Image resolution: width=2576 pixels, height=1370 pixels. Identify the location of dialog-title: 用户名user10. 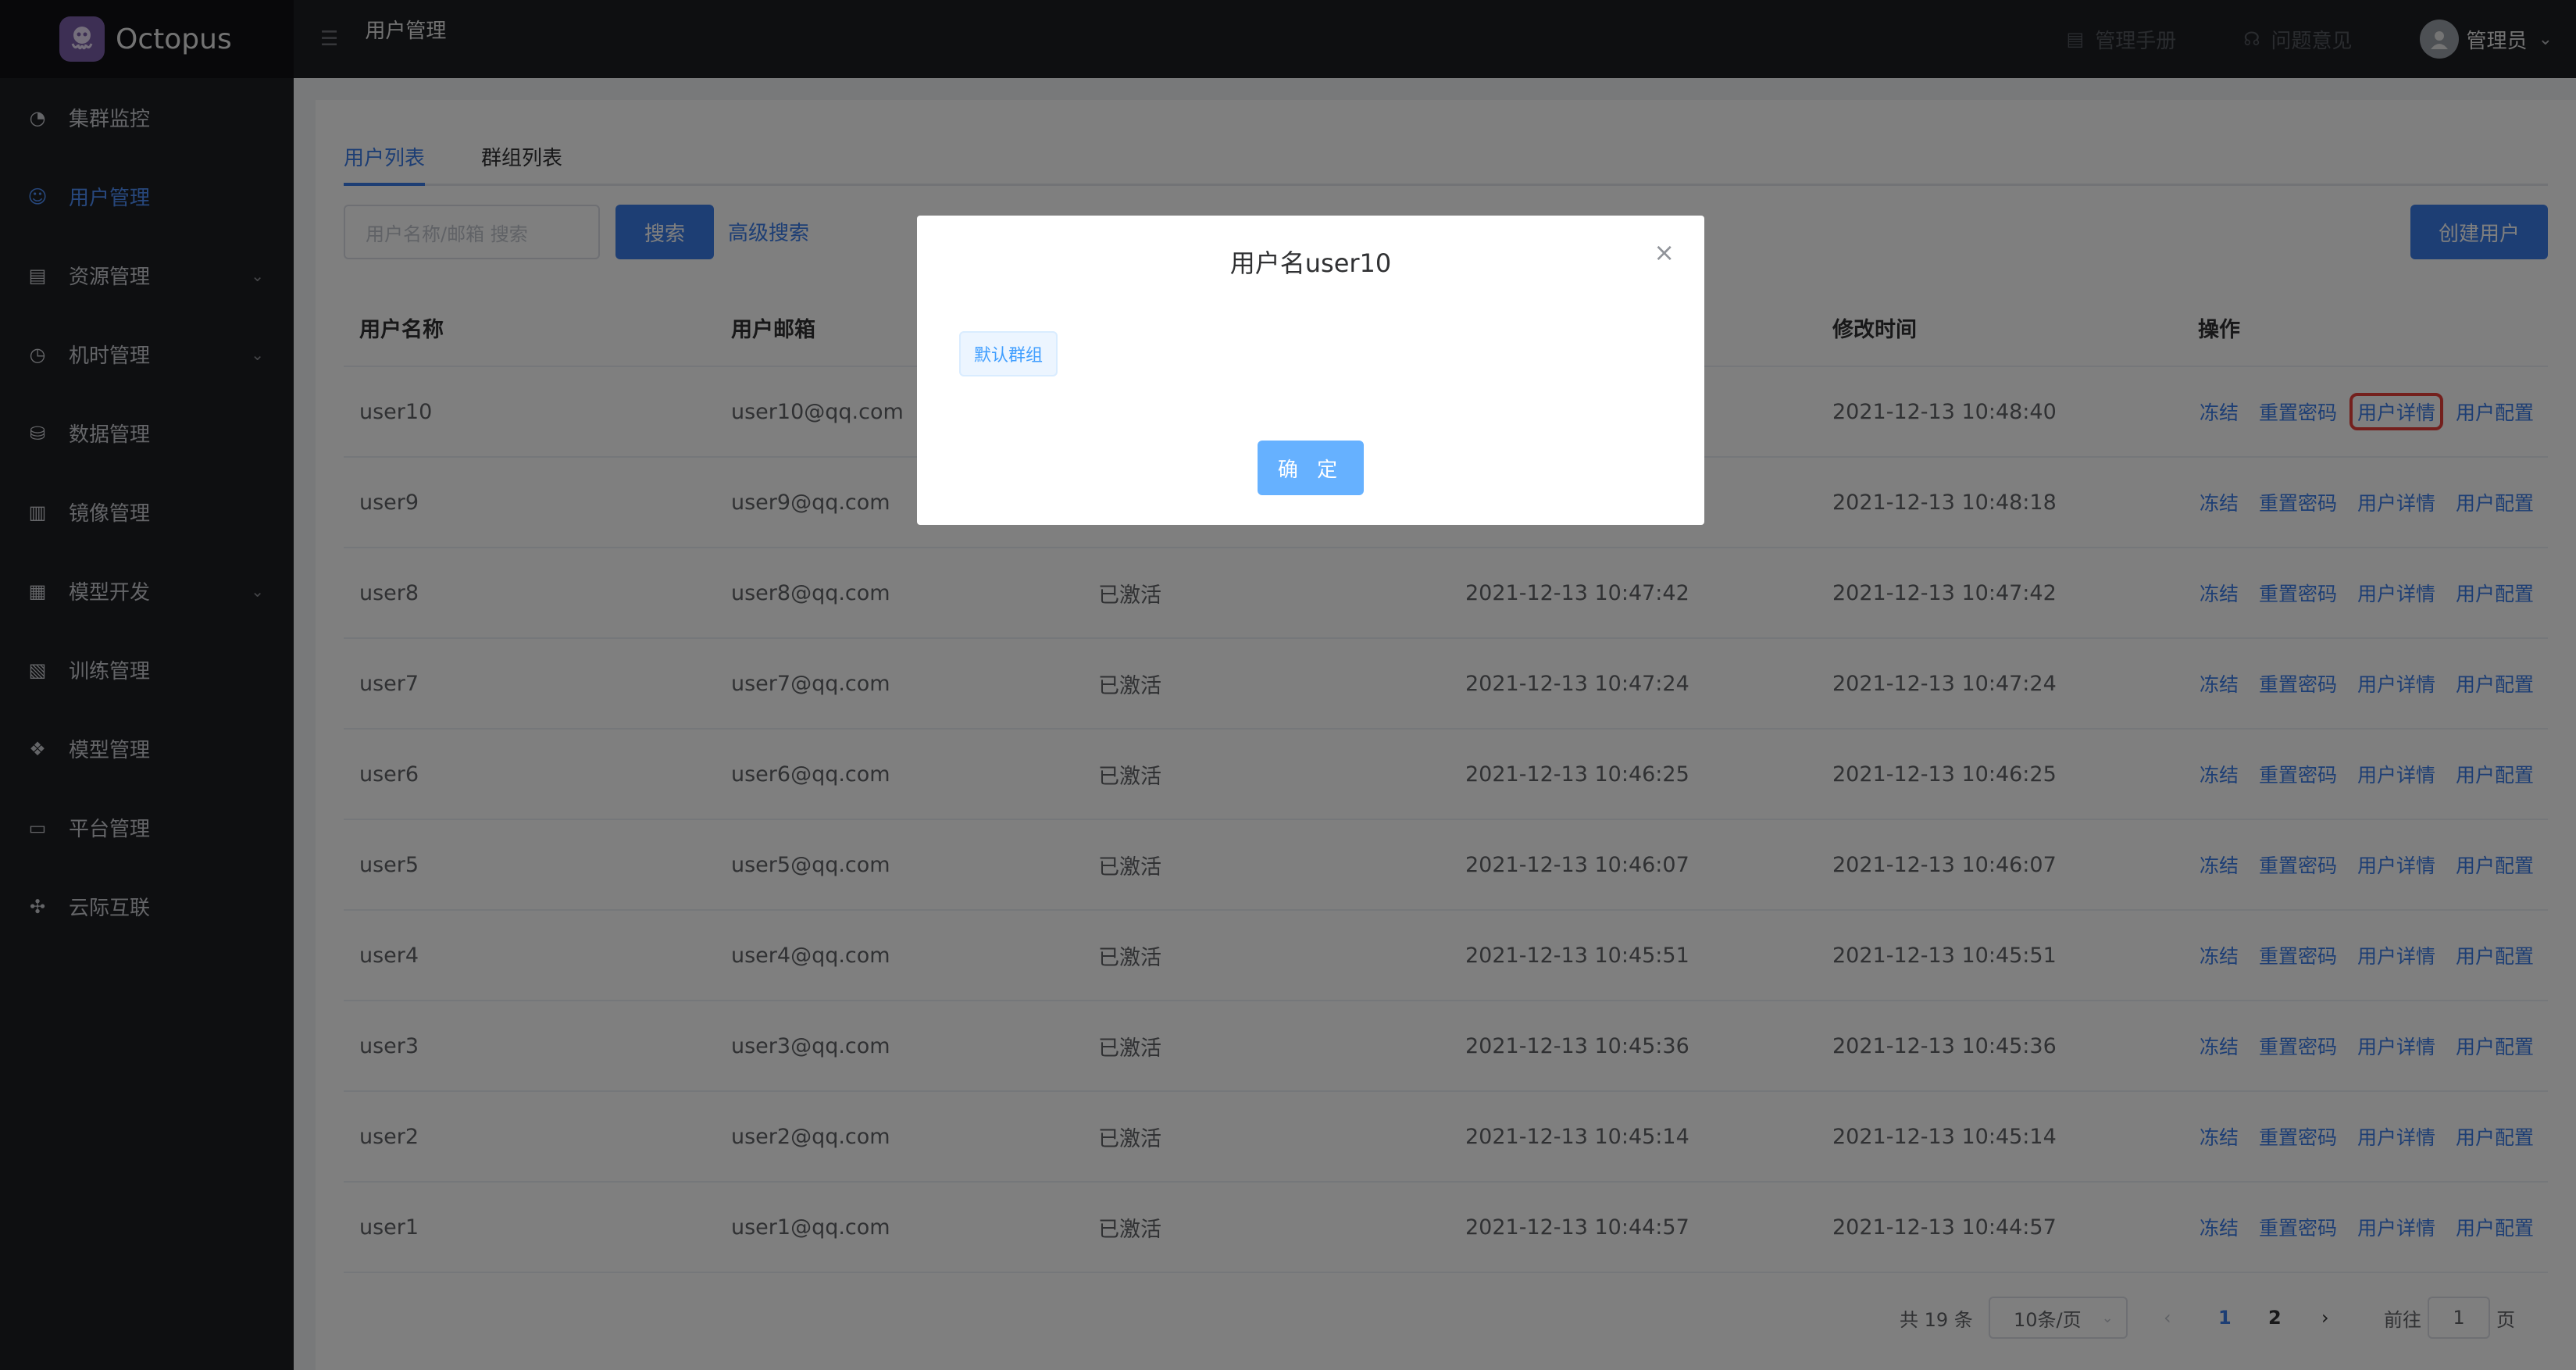
(1310, 263).